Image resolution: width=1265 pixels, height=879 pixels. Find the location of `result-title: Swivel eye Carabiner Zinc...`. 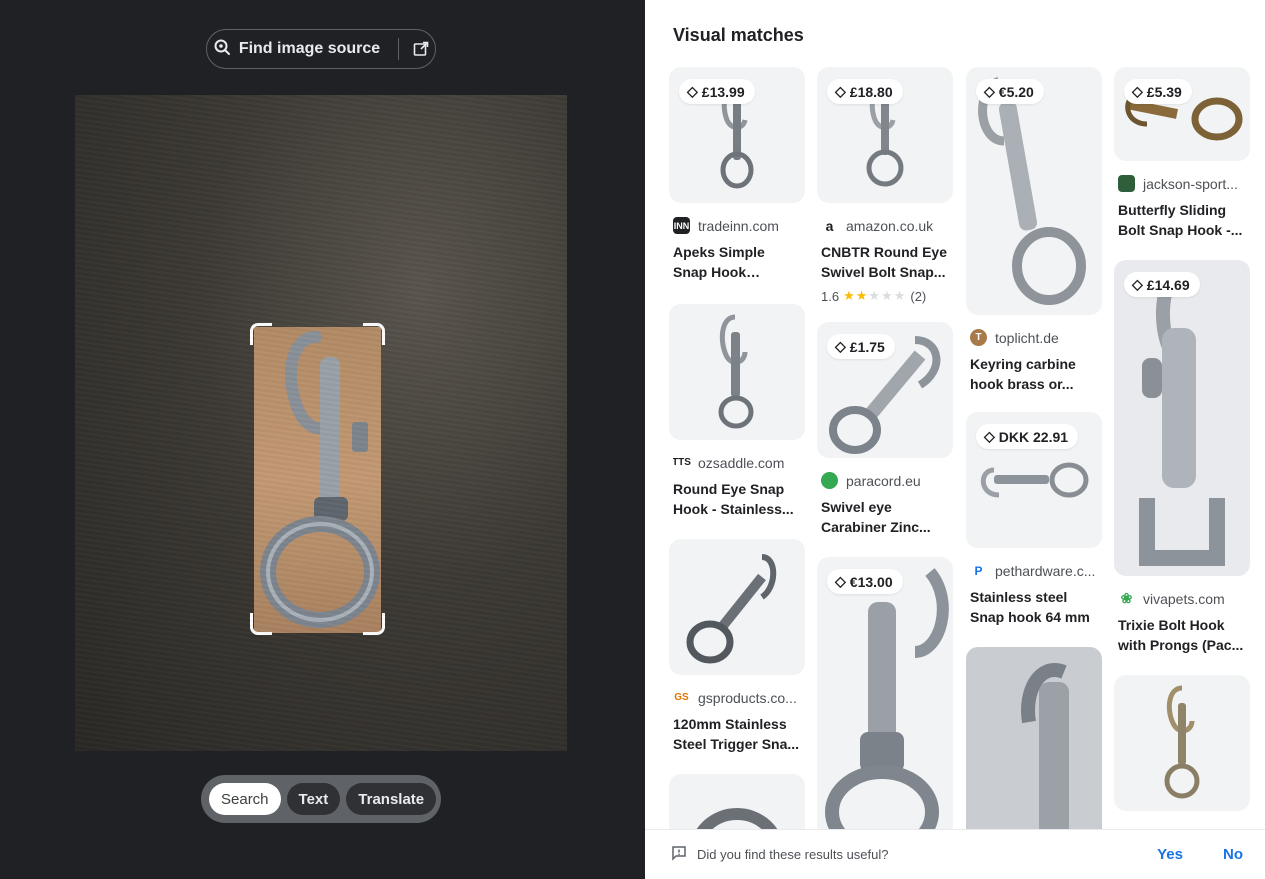

result-title: Swivel eye Carabiner Zinc... is located at coordinates (885, 517).